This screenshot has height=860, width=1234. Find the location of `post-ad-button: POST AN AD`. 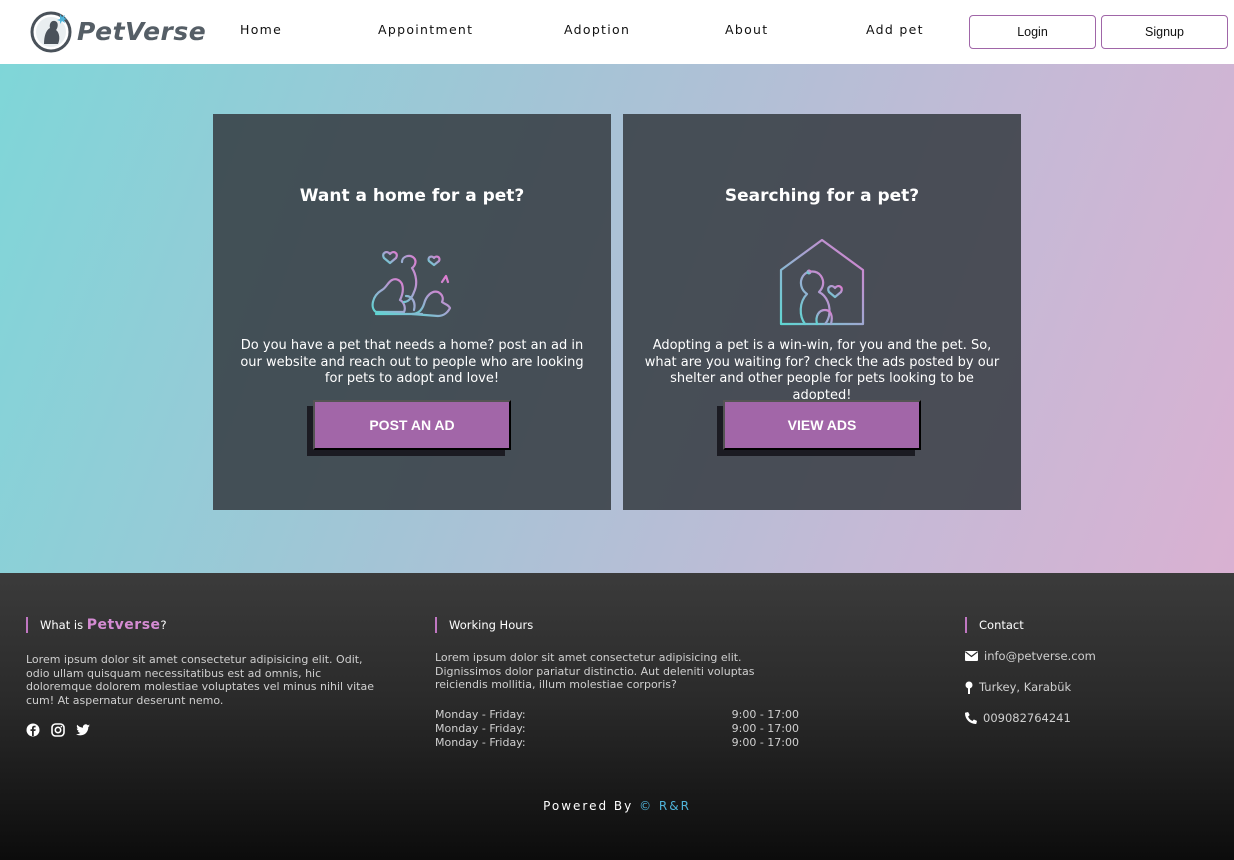

post-ad-button: POST AN AD is located at coordinates (412, 425).